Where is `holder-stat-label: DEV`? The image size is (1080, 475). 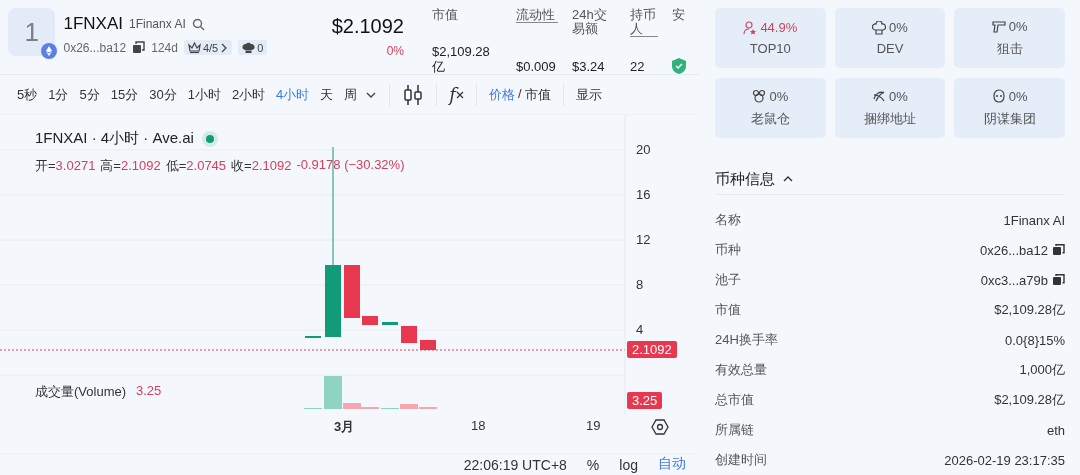
holder-stat-label: DEV is located at coordinates (890, 48).